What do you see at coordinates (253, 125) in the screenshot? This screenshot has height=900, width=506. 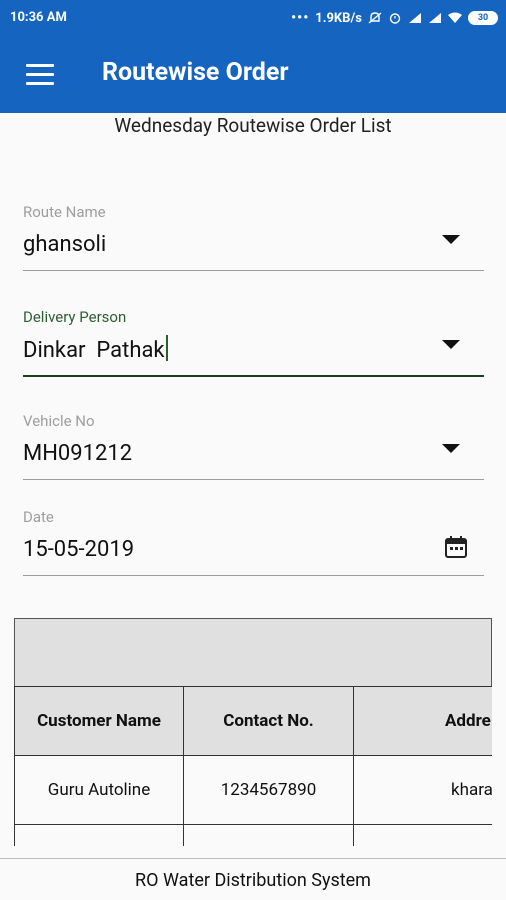 I see `list-subtitle: Wednesday Routewise Order List` at bounding box center [253, 125].